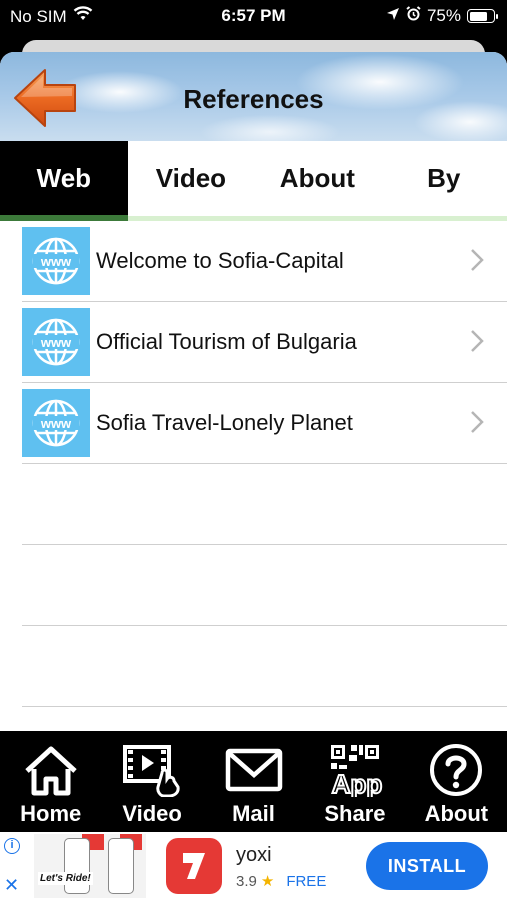 The width and height of the screenshot is (507, 900). What do you see at coordinates (393, 16) in the screenshot?
I see `location-arrow-icon` at bounding box center [393, 16].